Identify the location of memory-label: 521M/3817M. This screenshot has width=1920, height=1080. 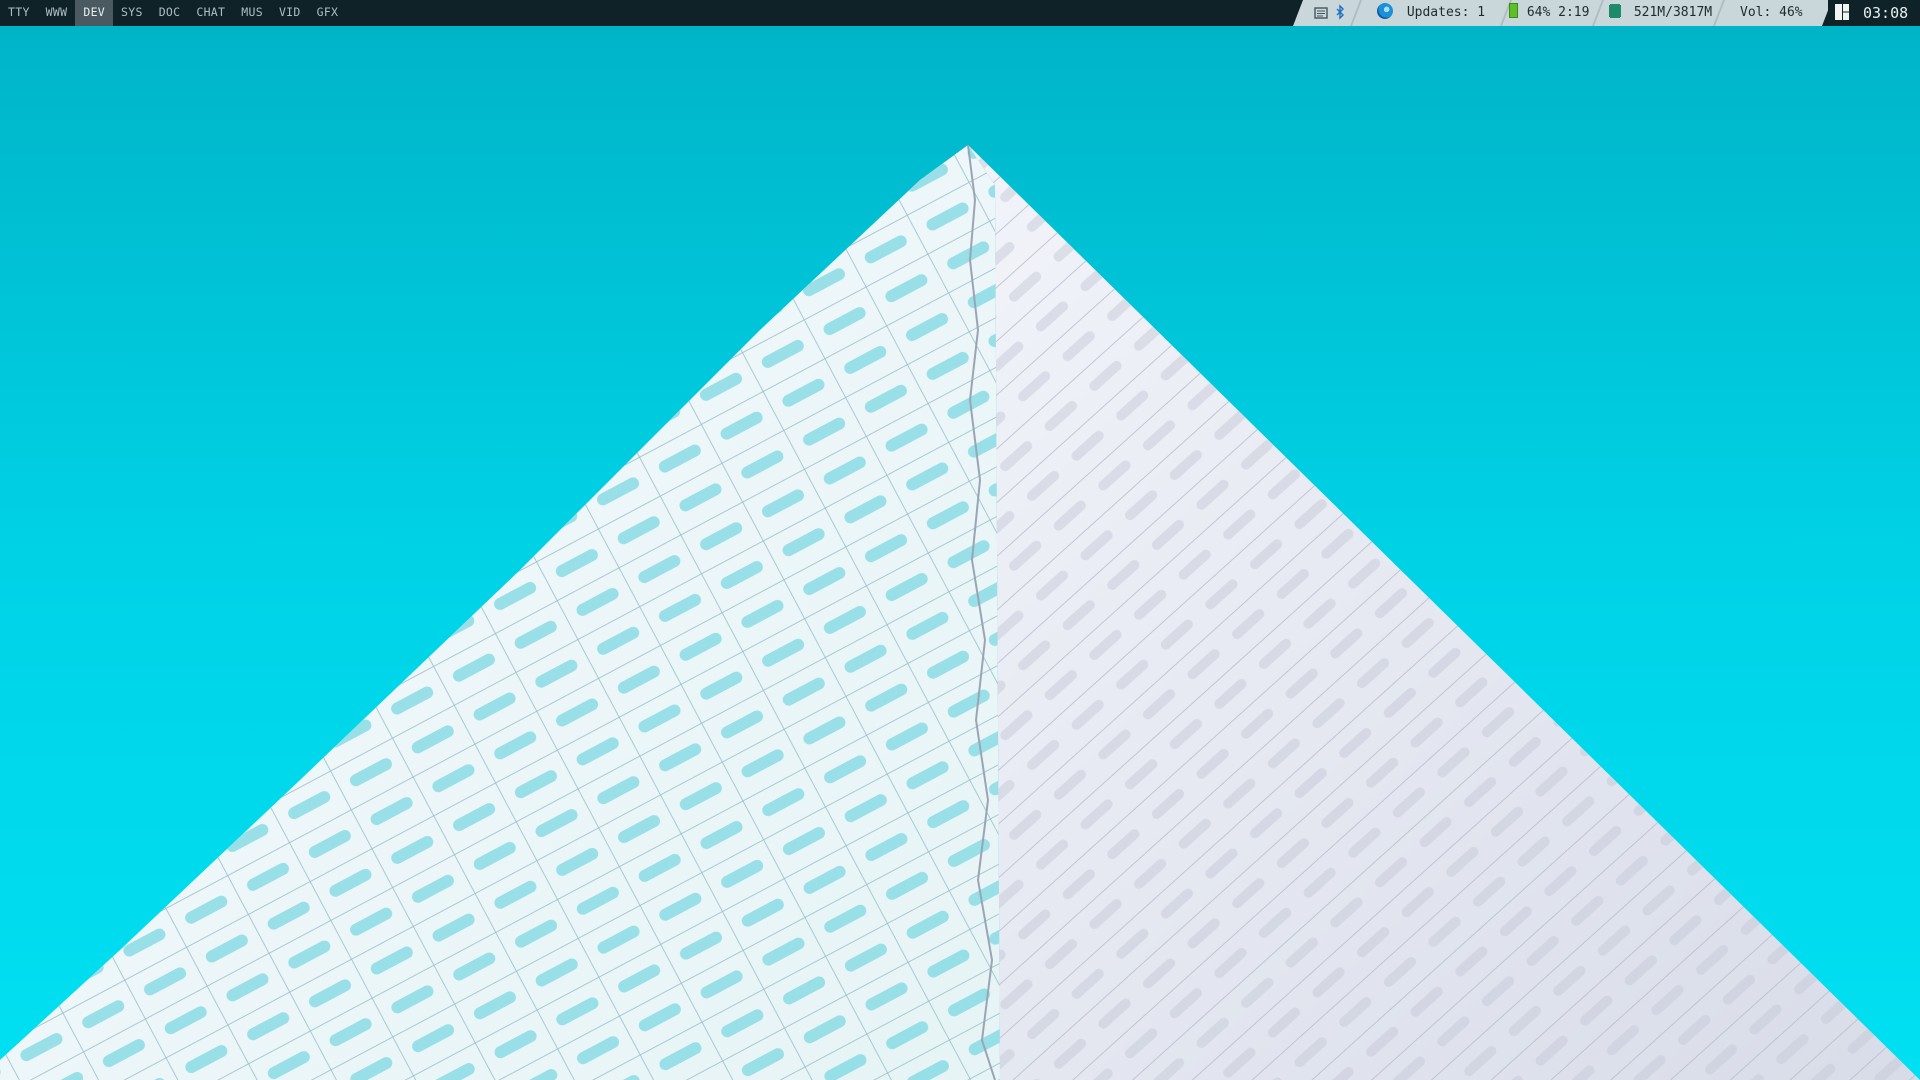
(1673, 12).